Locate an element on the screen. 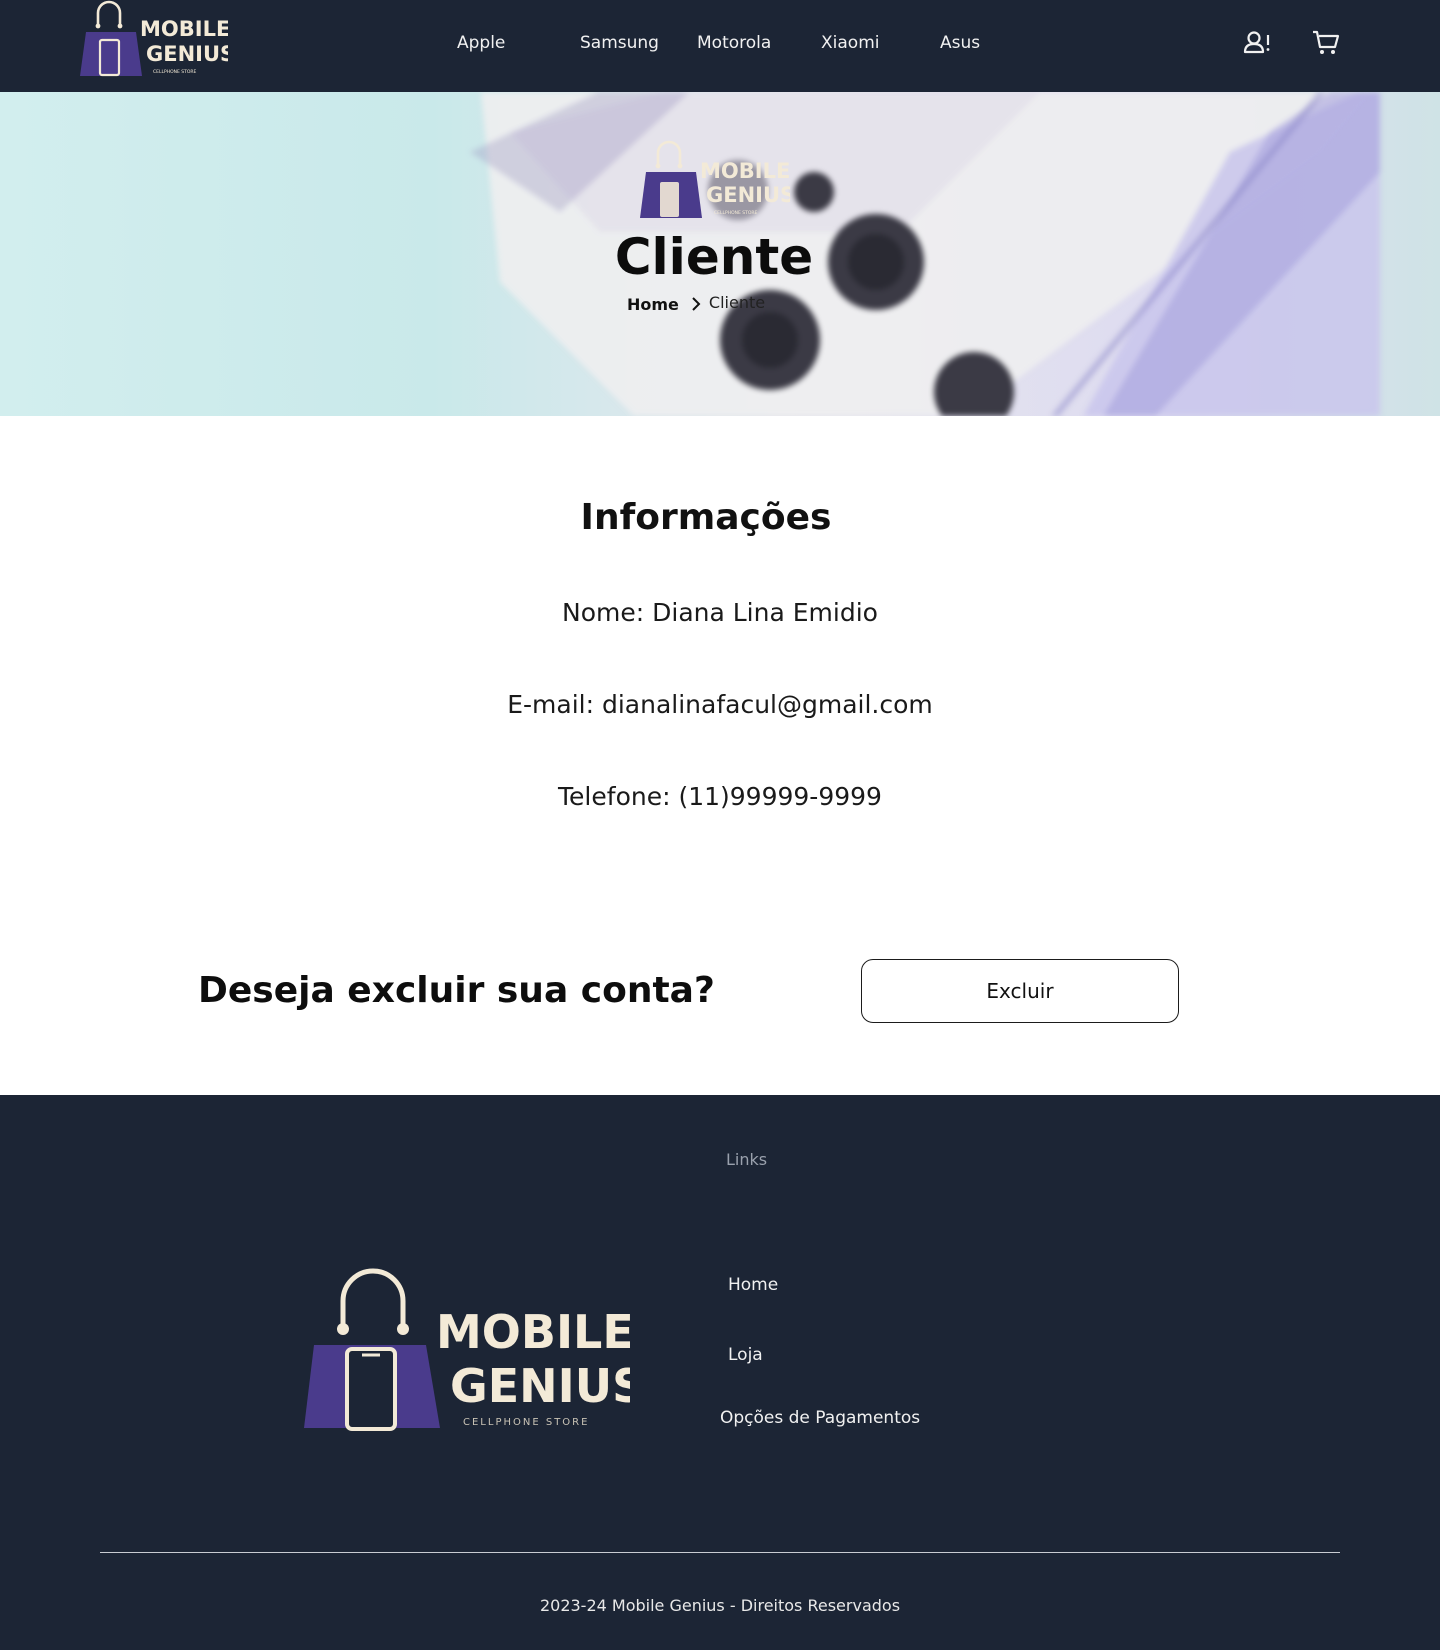 The height and width of the screenshot is (1650, 1440). chevron-right-icon is located at coordinates (696, 304).